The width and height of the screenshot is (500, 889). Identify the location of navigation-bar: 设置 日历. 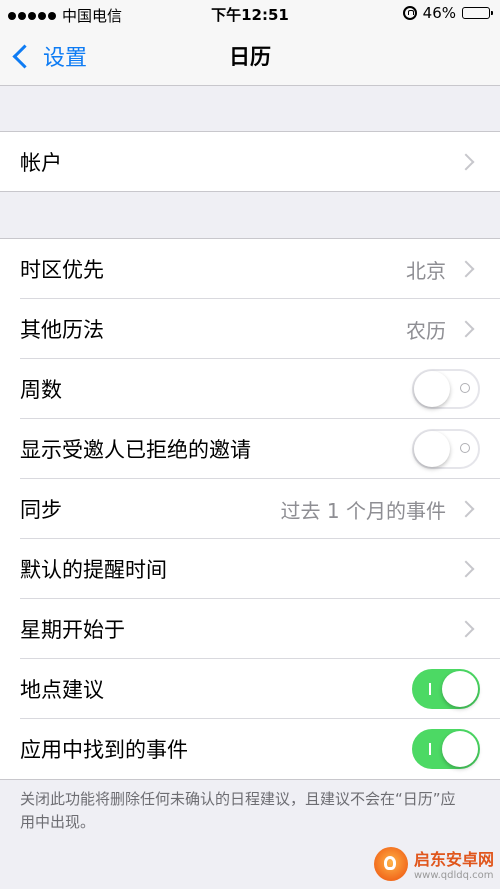
(250, 57).